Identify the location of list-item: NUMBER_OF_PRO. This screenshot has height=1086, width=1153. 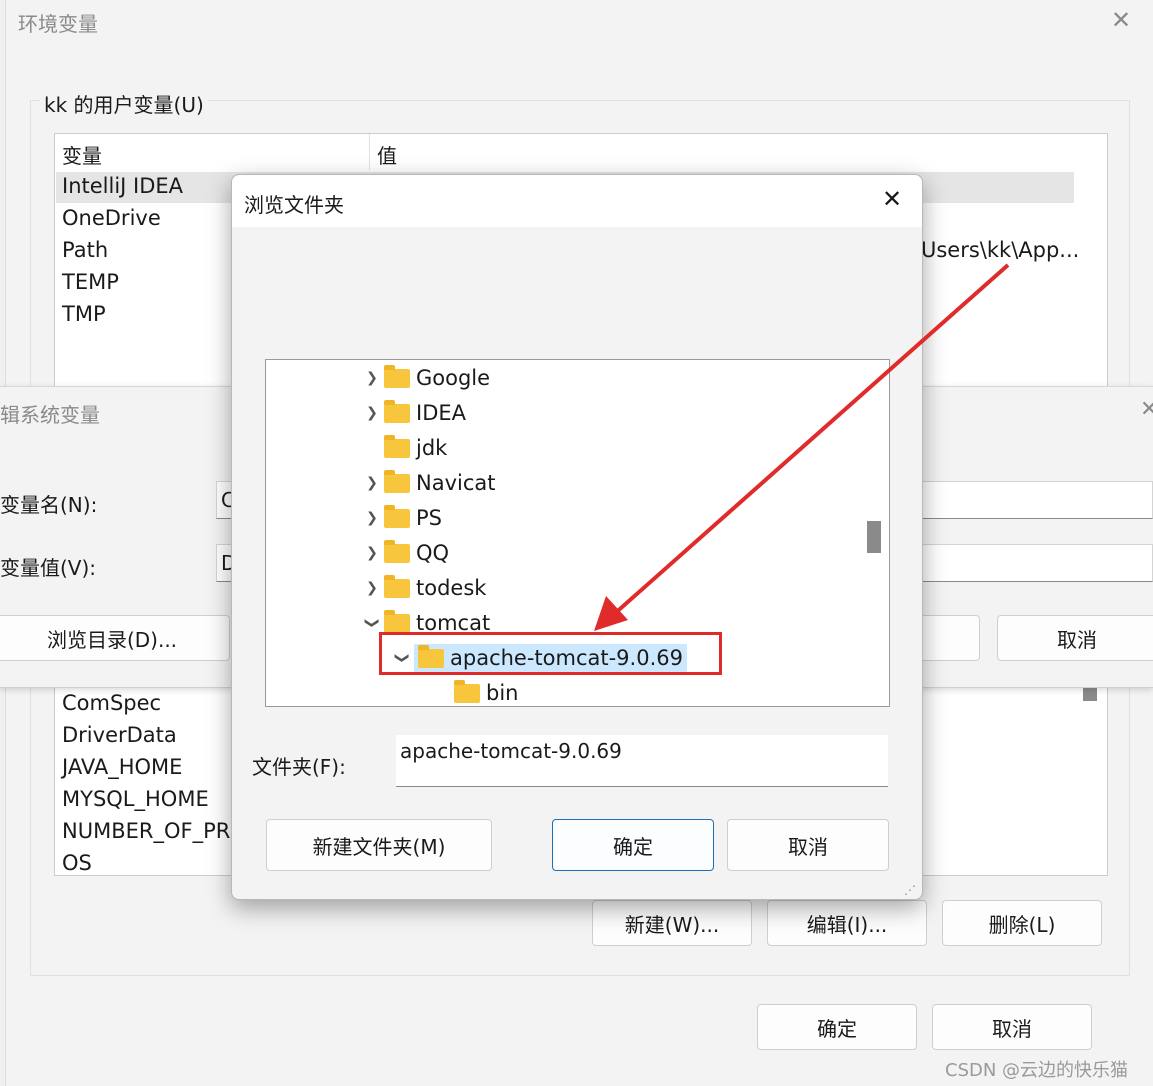
(154, 831).